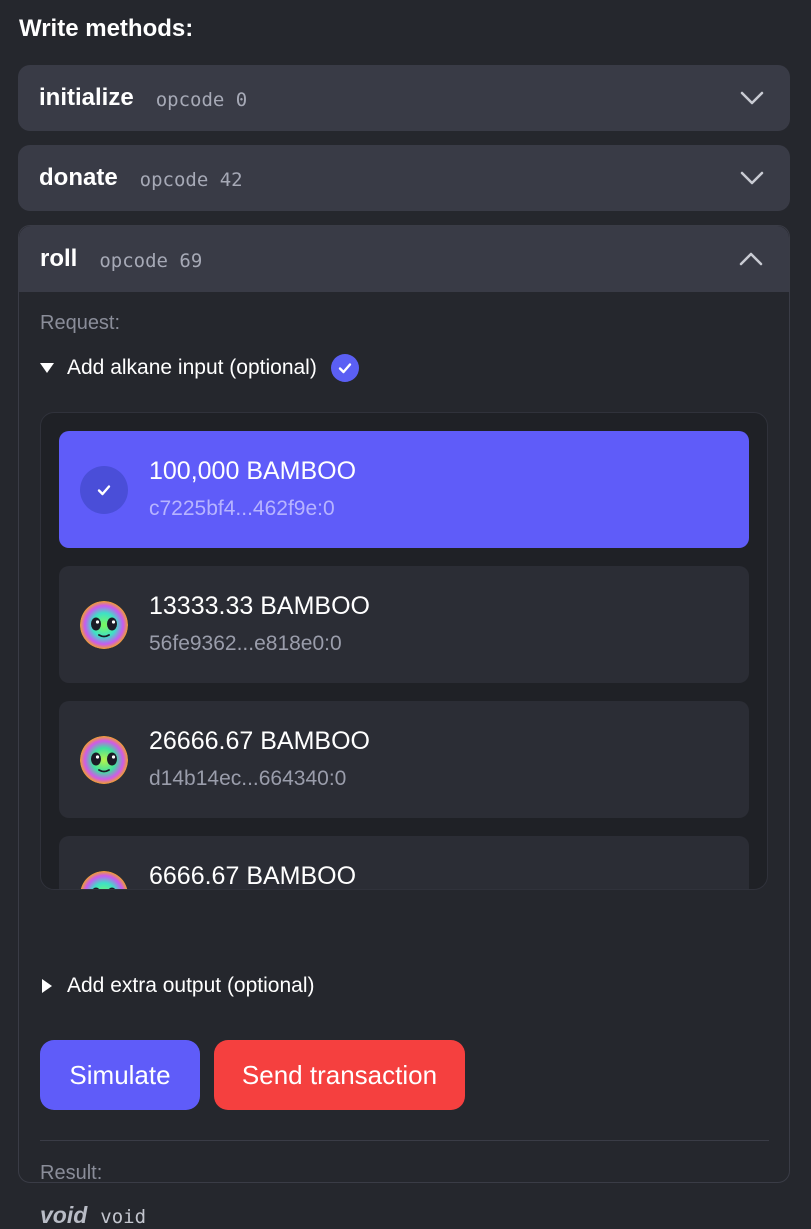  I want to click on method-opcode: opcode 42, so click(191, 179).